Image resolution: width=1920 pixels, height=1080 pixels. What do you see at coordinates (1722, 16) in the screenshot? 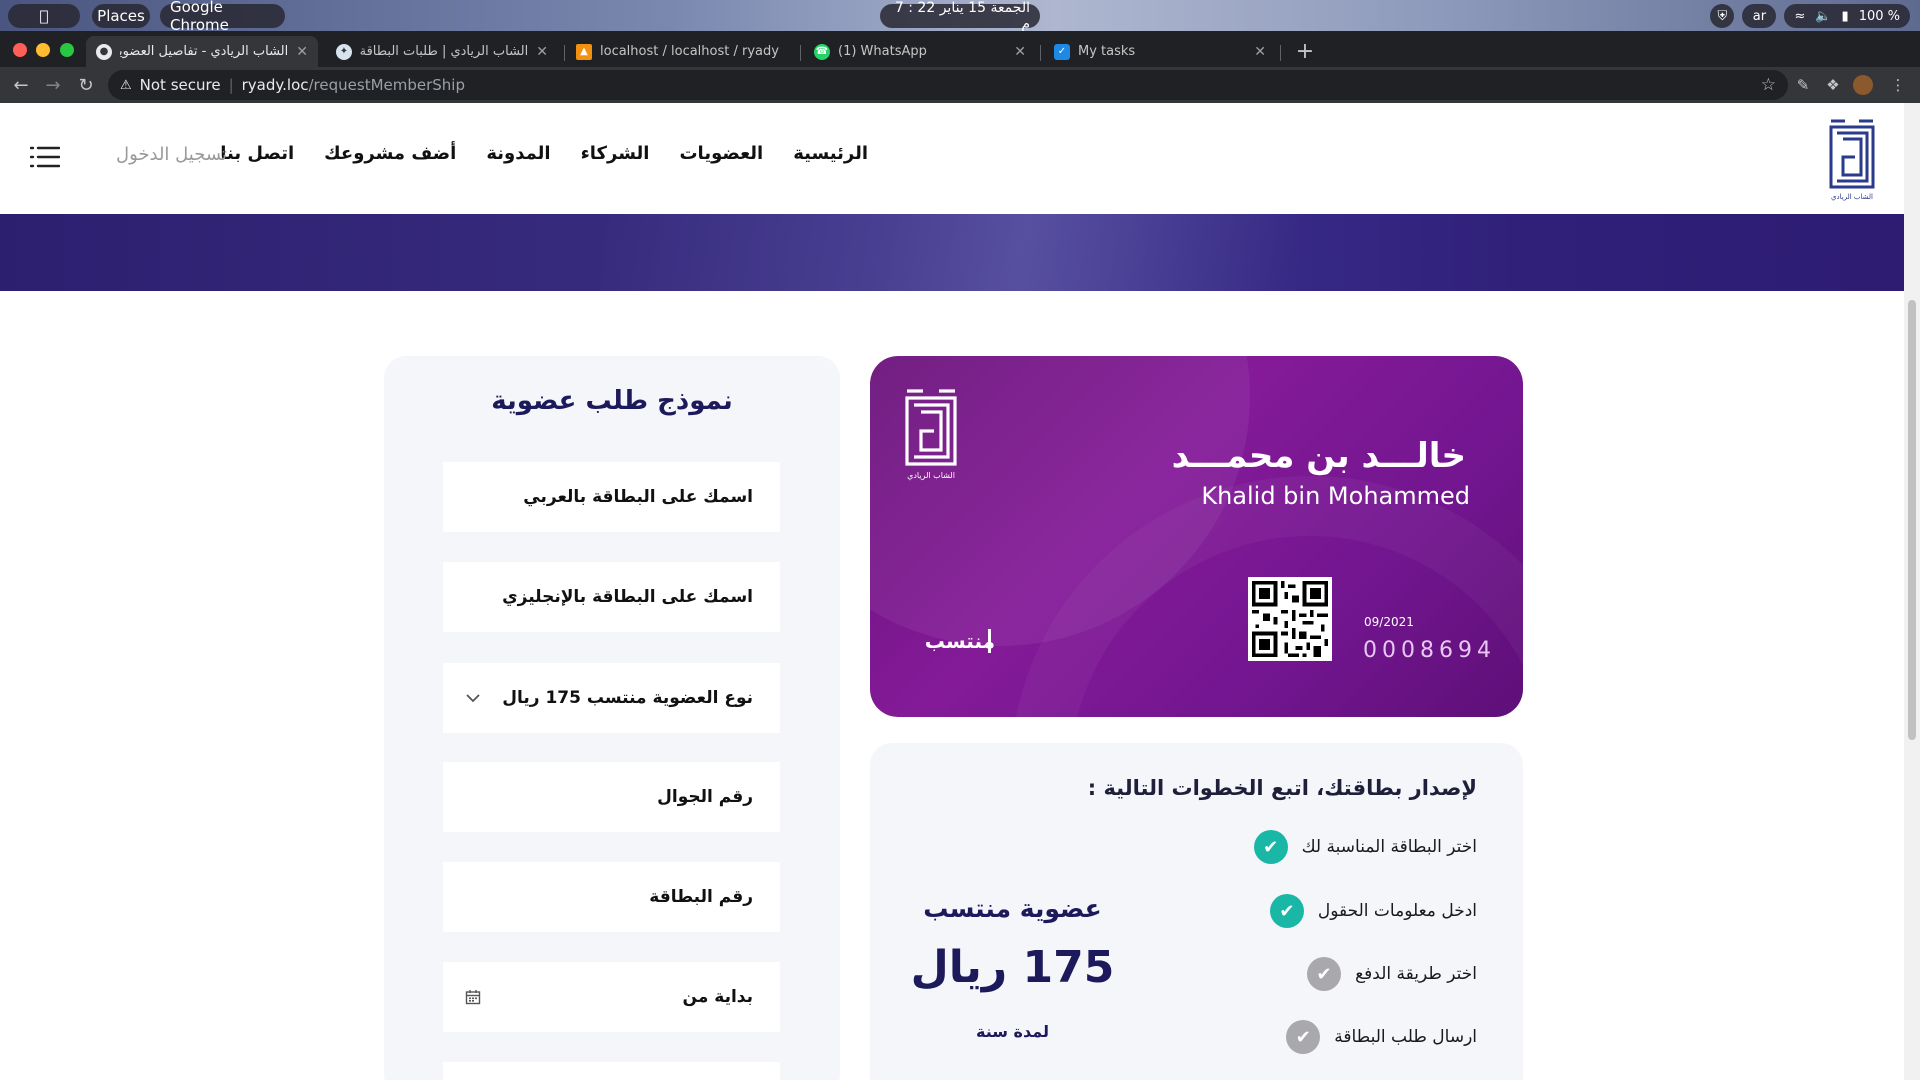
I see `shield-icon: ⛨` at bounding box center [1722, 16].